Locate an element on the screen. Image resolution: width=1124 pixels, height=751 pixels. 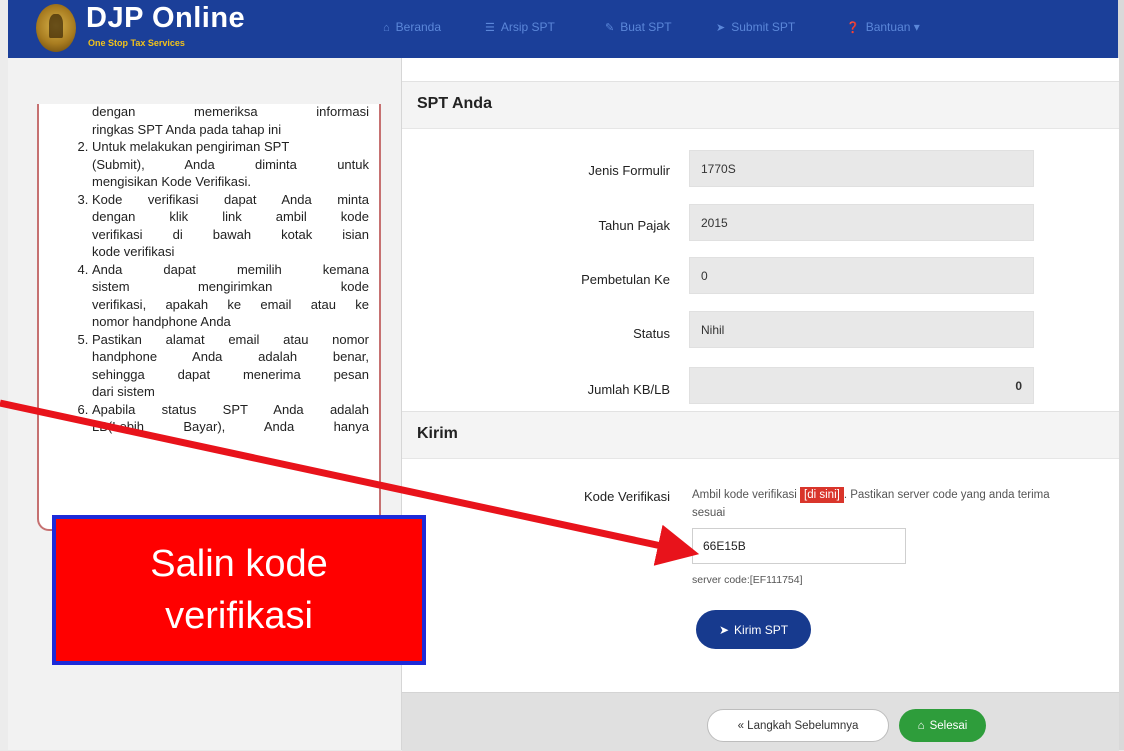
nav-submit-spt: ➤ Submit SPT is located at coordinates (755, 27).